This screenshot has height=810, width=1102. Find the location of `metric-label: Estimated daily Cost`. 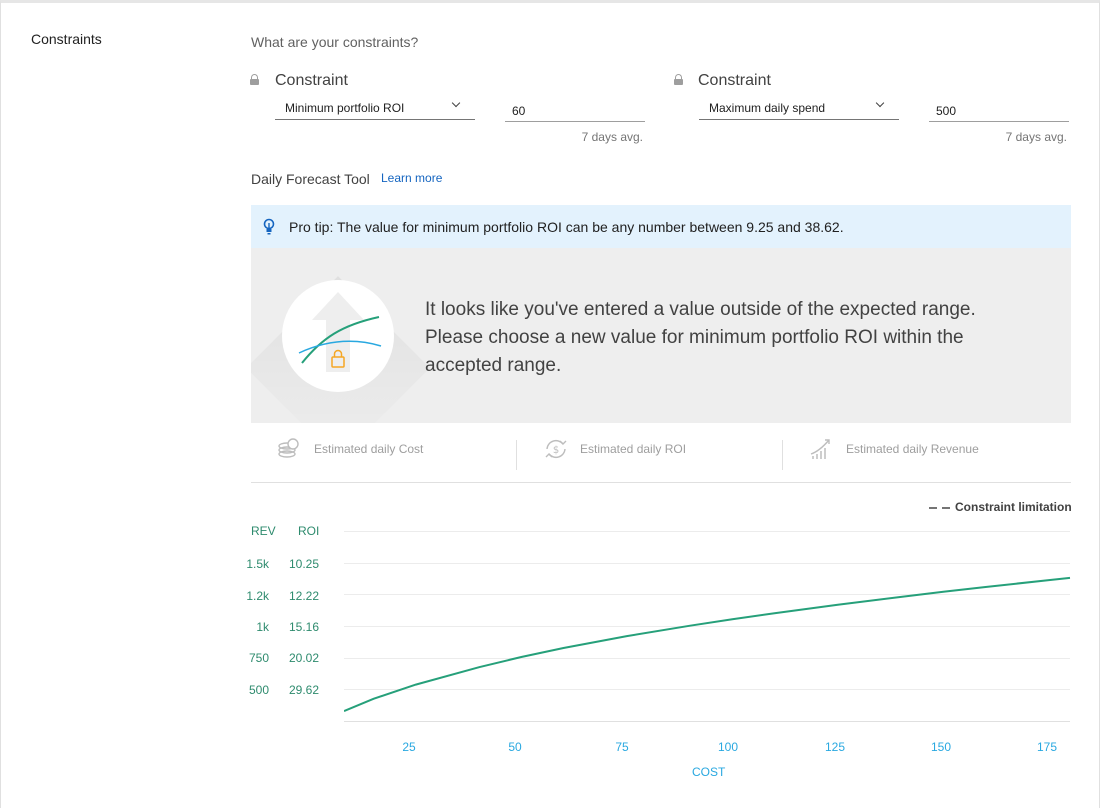

metric-label: Estimated daily Cost is located at coordinates (369, 449).